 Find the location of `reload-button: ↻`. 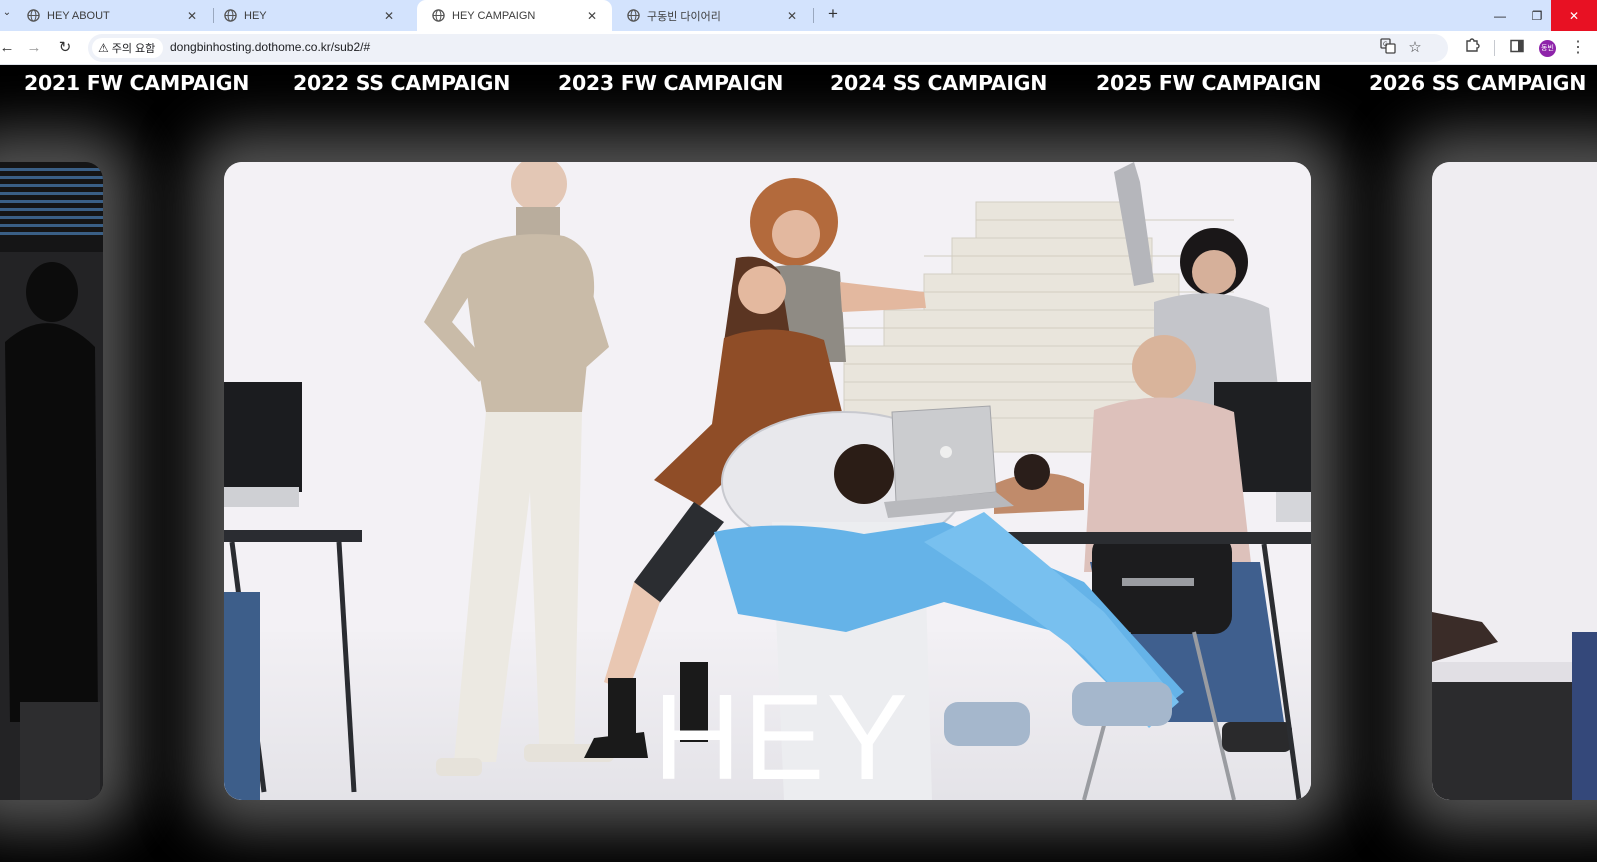

reload-button: ↻ is located at coordinates (65, 48).